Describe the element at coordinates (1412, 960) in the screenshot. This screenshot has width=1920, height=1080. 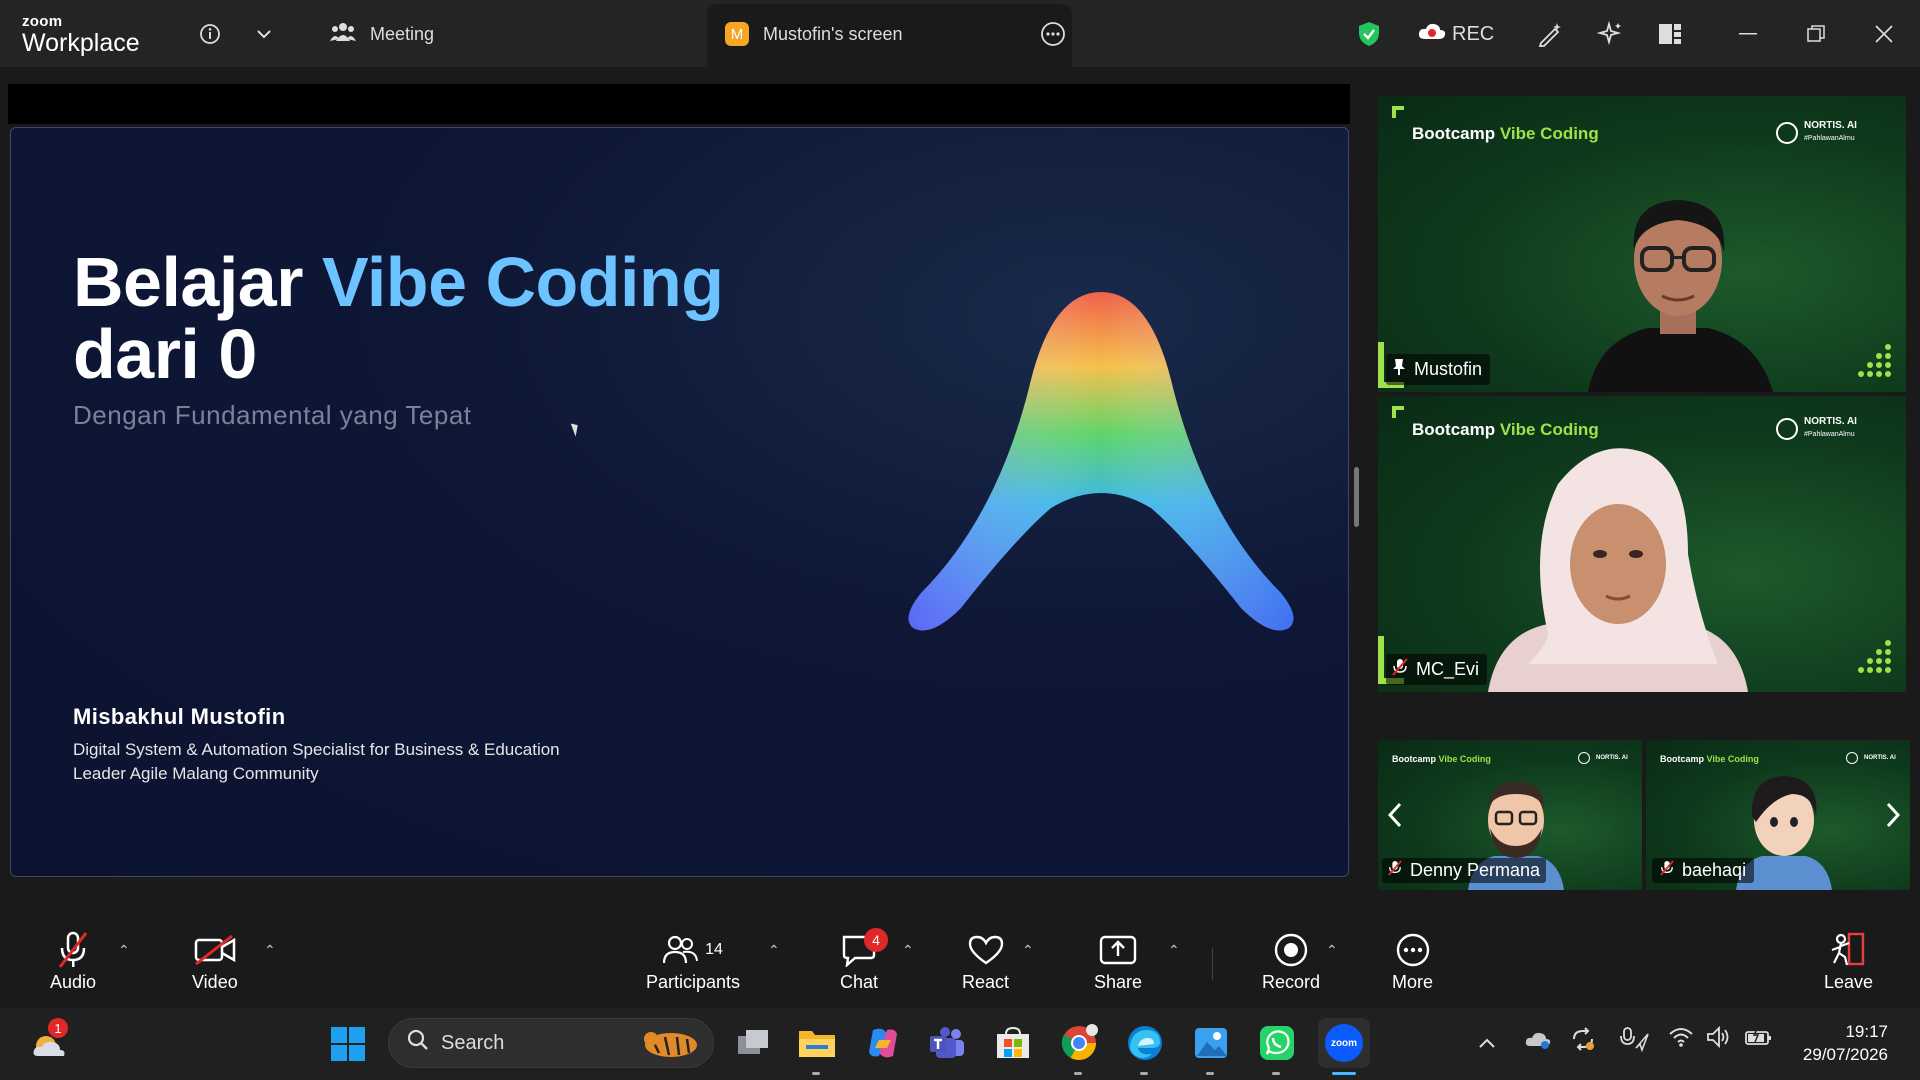
I see `more-button: More` at that location.